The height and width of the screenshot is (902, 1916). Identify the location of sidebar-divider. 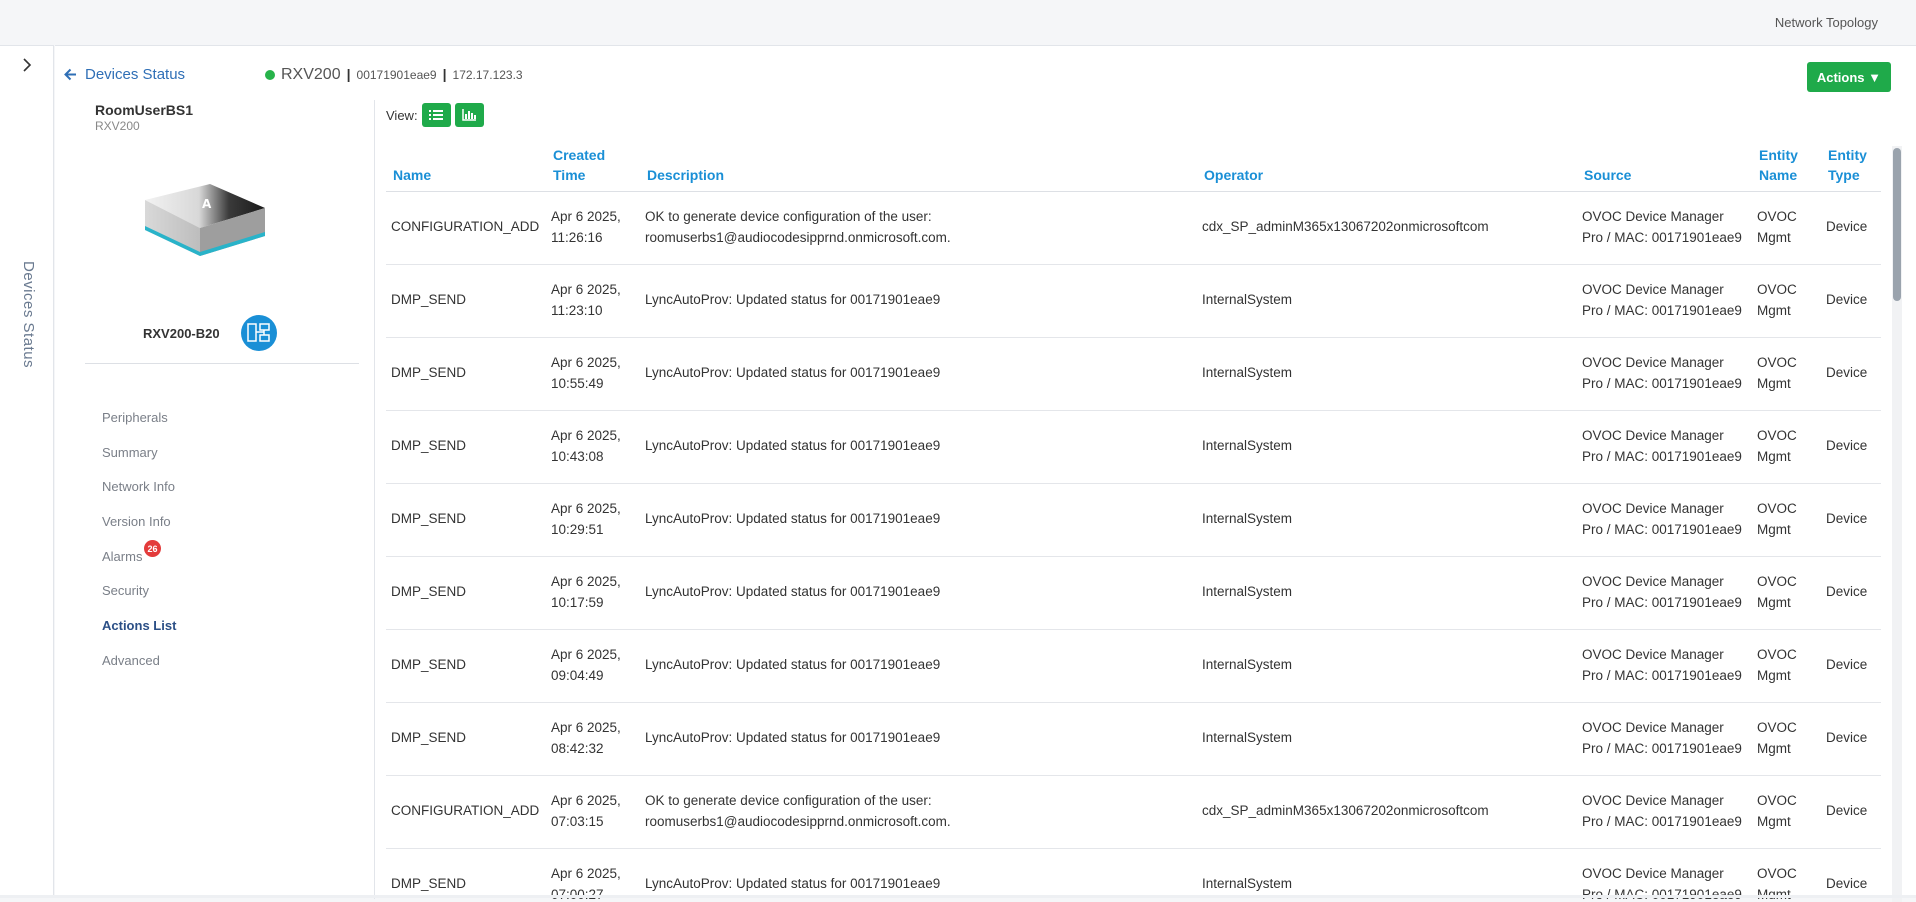
(222, 363).